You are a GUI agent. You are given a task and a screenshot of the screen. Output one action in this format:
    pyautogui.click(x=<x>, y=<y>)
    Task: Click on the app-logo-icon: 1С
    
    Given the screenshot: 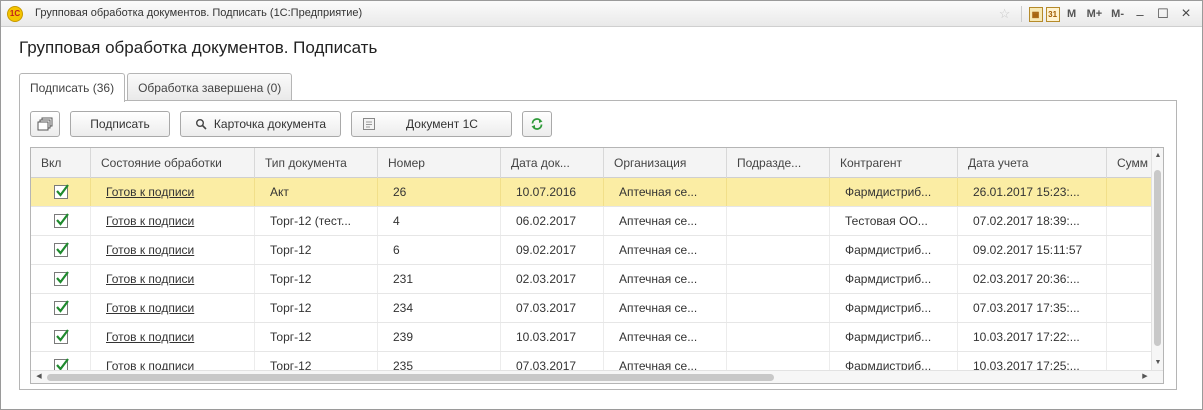 What is the action you would take?
    pyautogui.click(x=15, y=14)
    